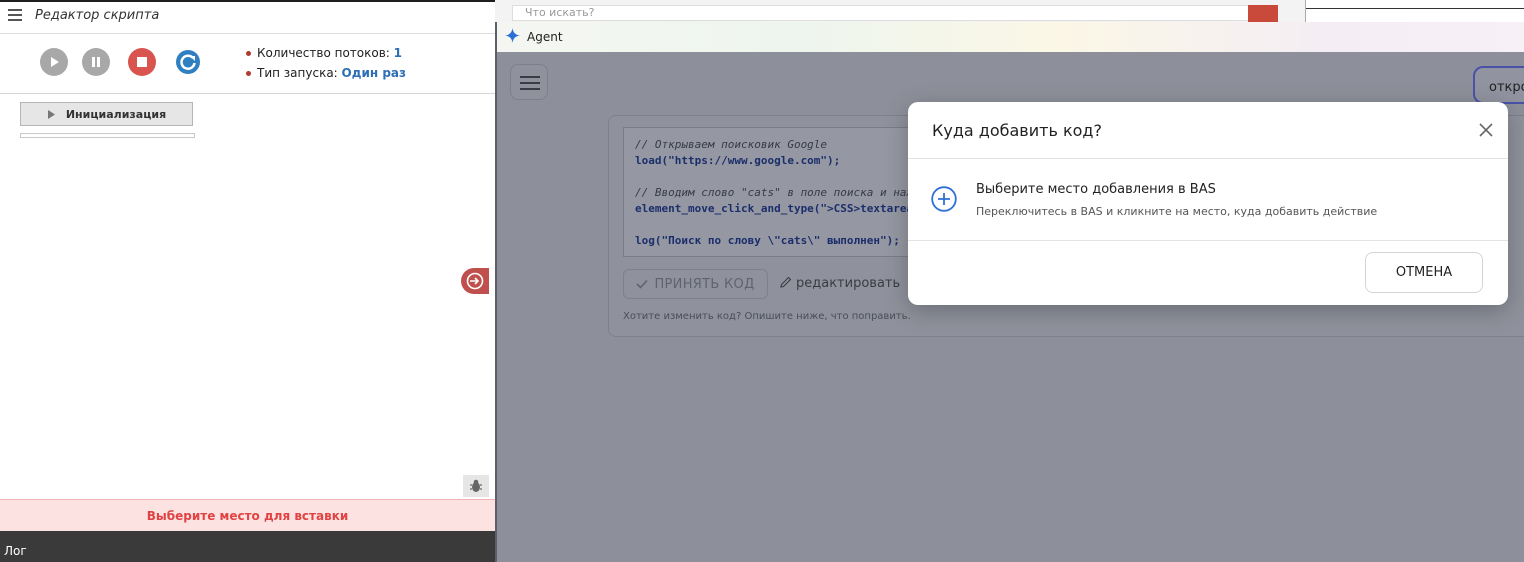  I want to click on editor-title: Редактор скрипта, so click(97, 15).